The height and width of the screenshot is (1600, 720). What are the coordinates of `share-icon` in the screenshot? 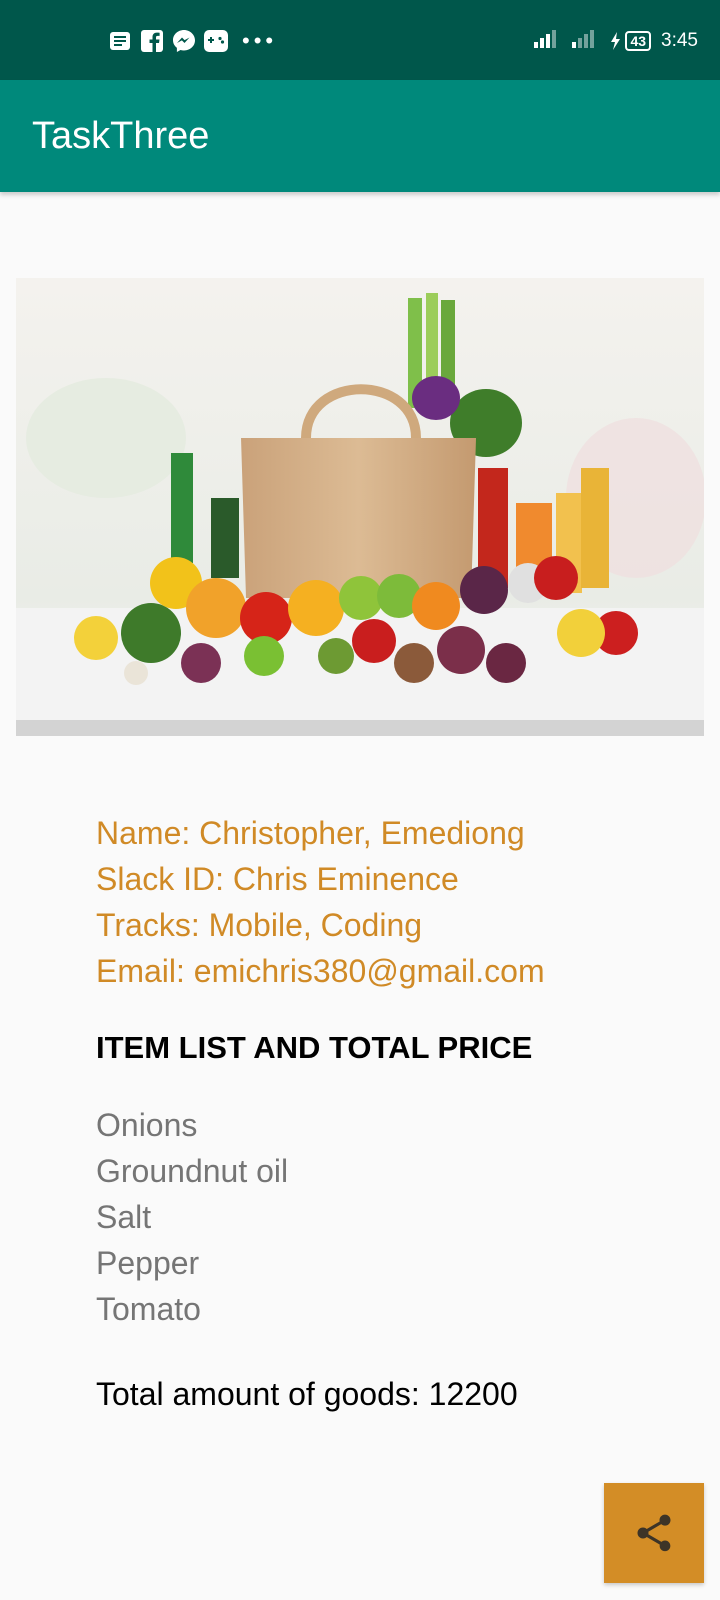 It's located at (654, 1533).